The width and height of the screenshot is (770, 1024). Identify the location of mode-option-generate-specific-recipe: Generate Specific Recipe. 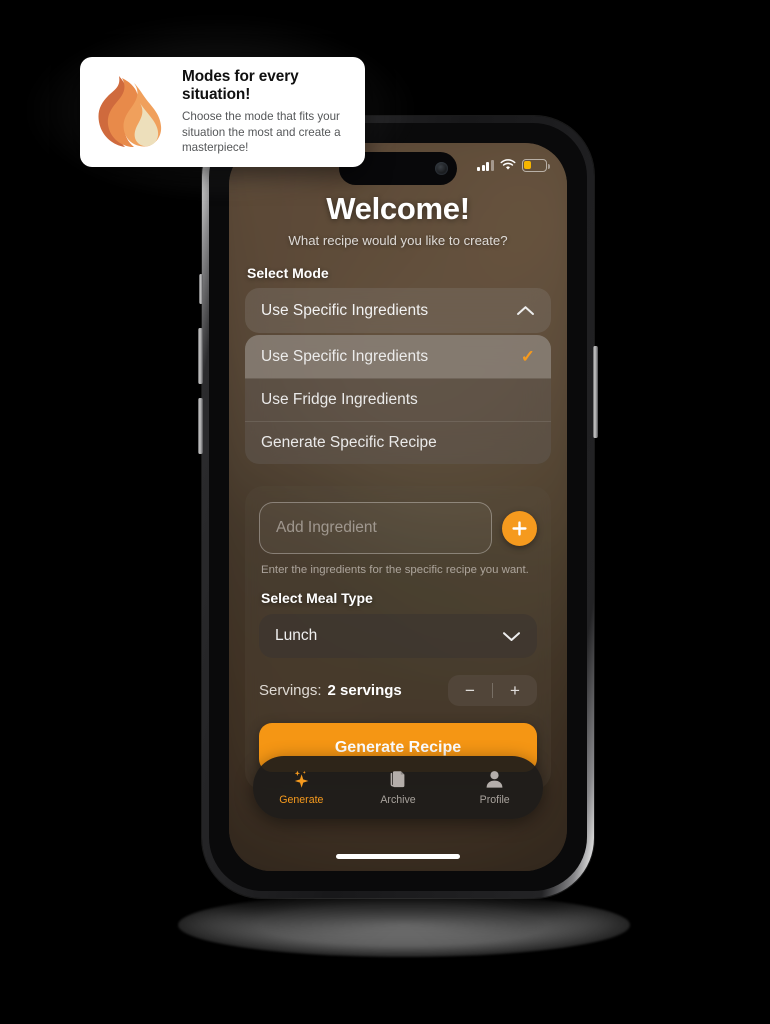
(398, 442).